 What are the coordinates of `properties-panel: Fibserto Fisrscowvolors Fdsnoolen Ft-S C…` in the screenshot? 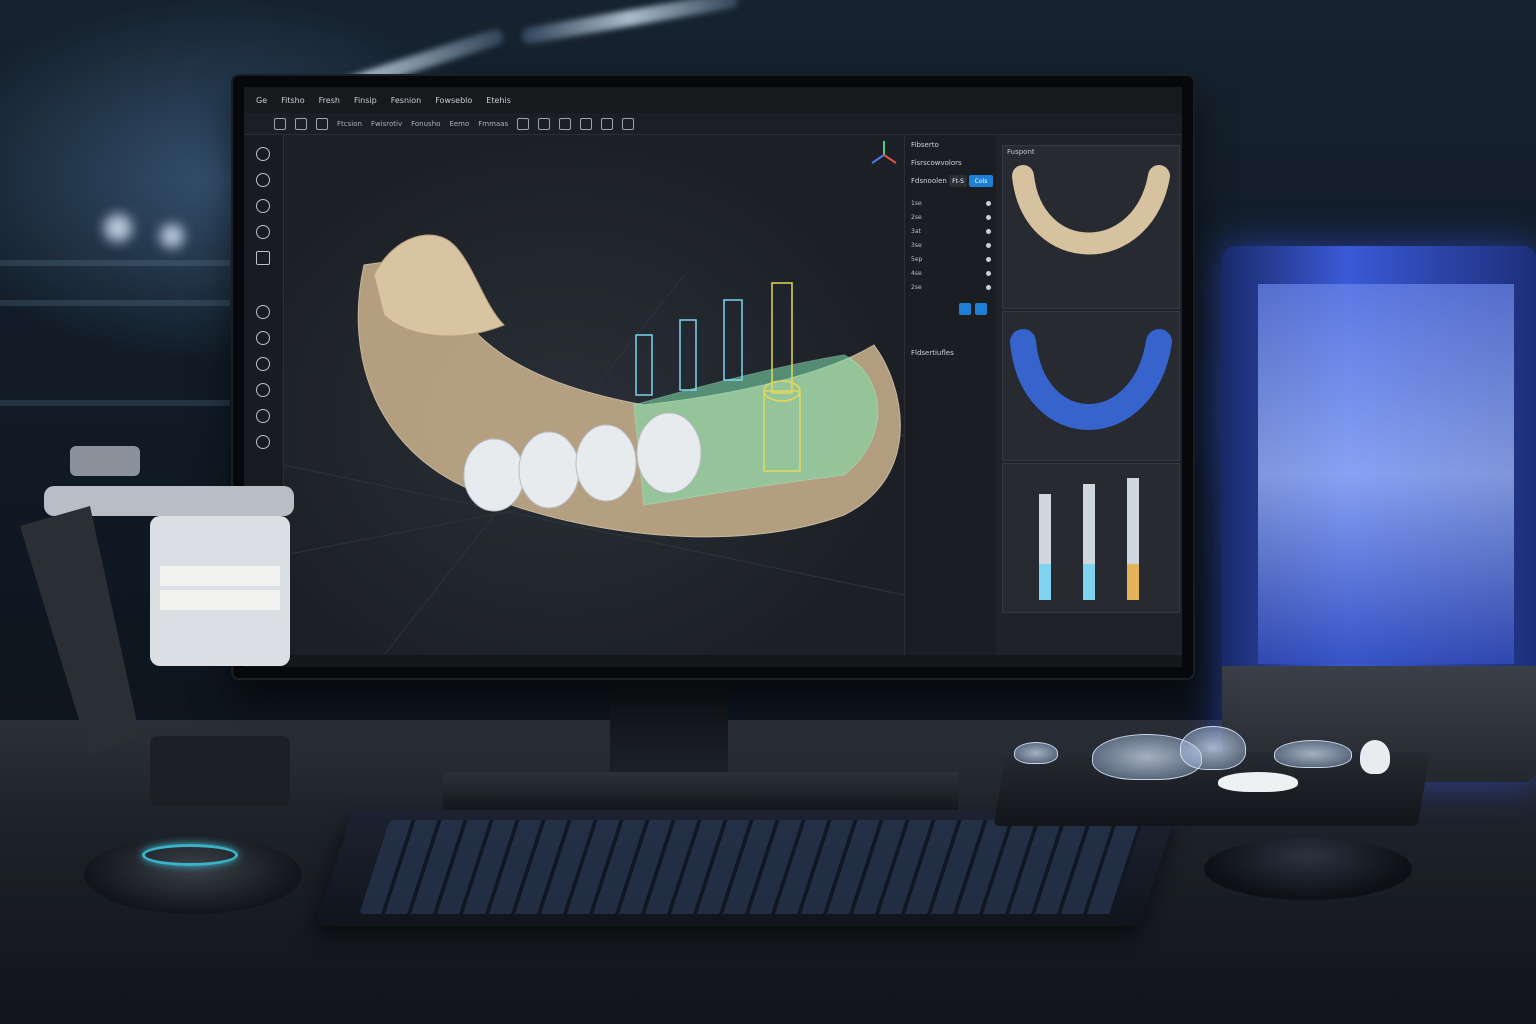 It's located at (950, 395).